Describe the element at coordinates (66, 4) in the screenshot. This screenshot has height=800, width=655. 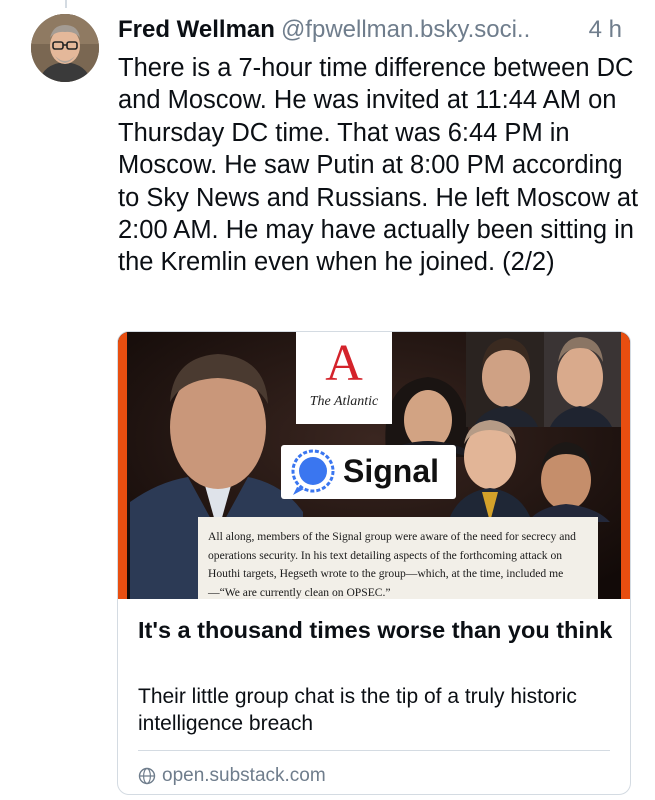
I see `thread-connector-line` at that location.